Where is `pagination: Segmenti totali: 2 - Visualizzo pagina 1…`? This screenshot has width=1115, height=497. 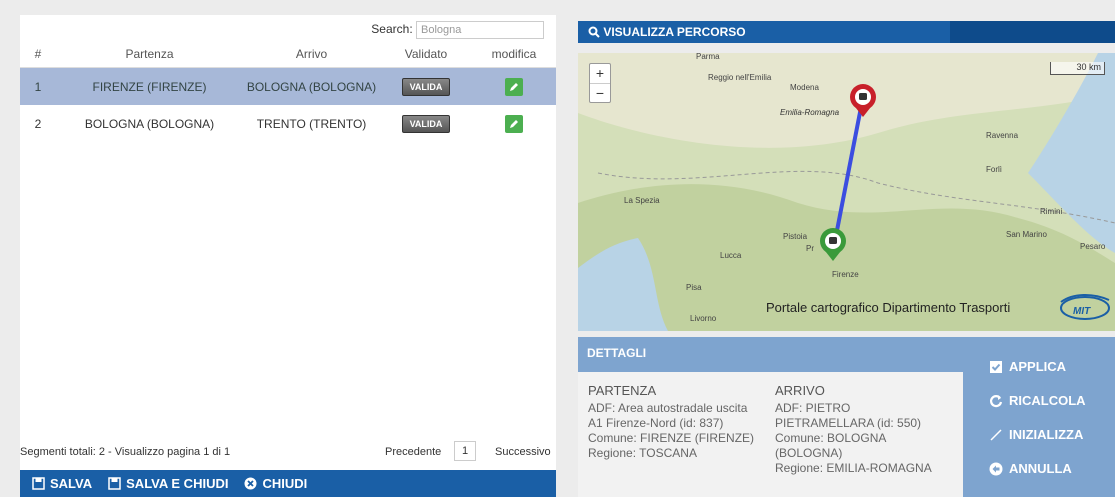 pagination: Segmenti totali: 2 - Visualizzo pagina 1… is located at coordinates (288, 451).